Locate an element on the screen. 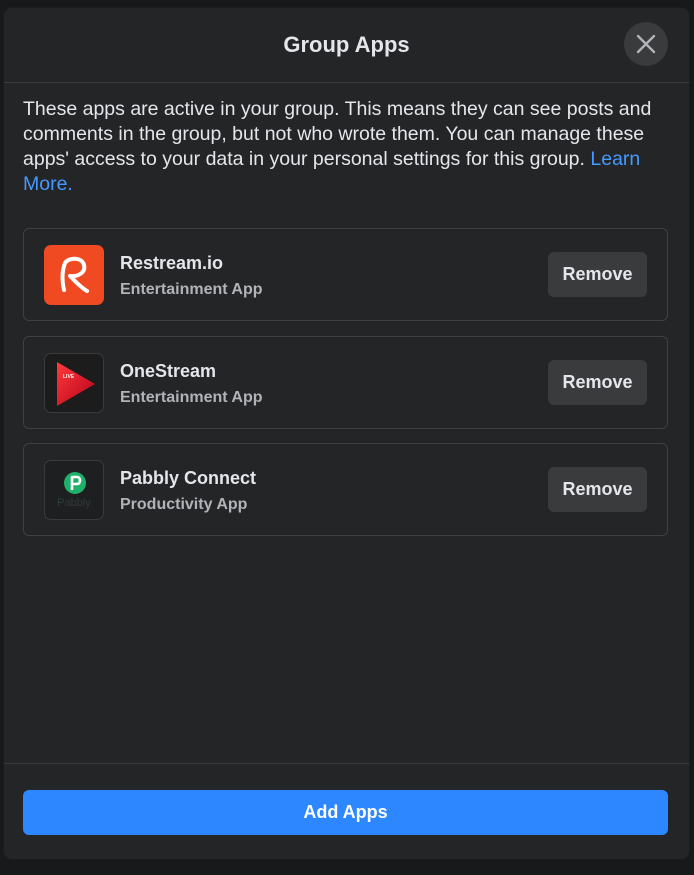 The image size is (694, 875). remove-button-onestream: Remove is located at coordinates (597, 382).